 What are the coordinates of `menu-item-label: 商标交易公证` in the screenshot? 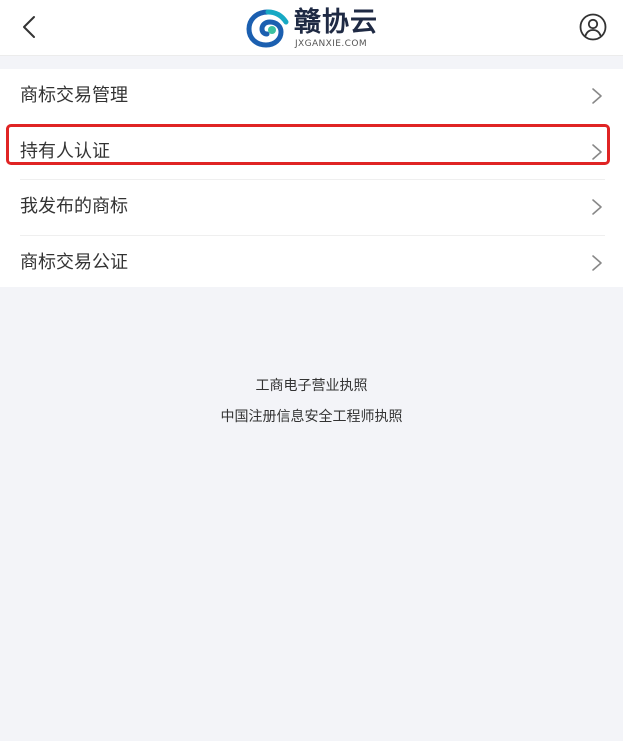 It's located at (74, 262).